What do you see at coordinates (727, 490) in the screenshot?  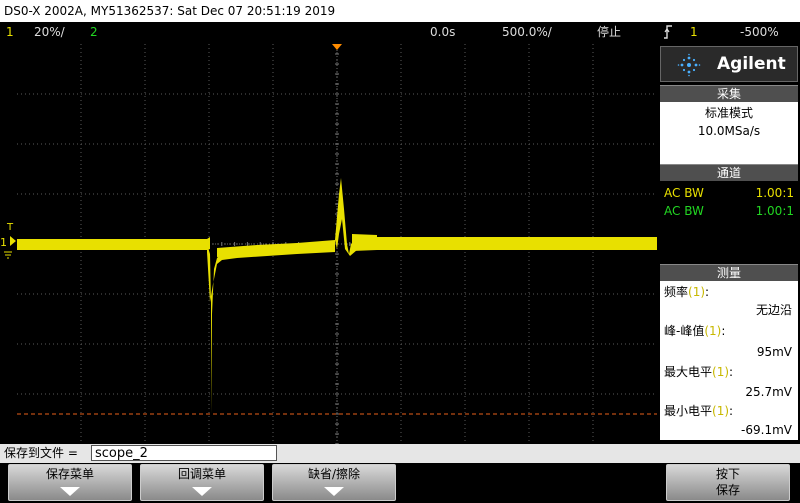 I see `press-to-save-line2: 保存` at bounding box center [727, 490].